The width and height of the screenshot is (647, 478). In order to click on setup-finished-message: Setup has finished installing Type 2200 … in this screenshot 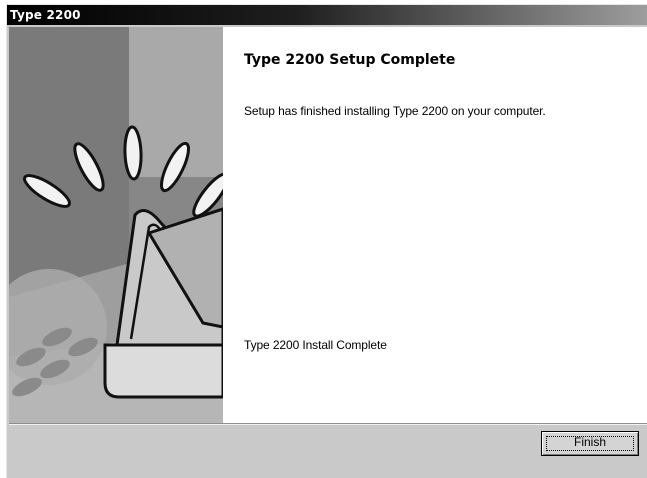, I will do `click(395, 111)`.